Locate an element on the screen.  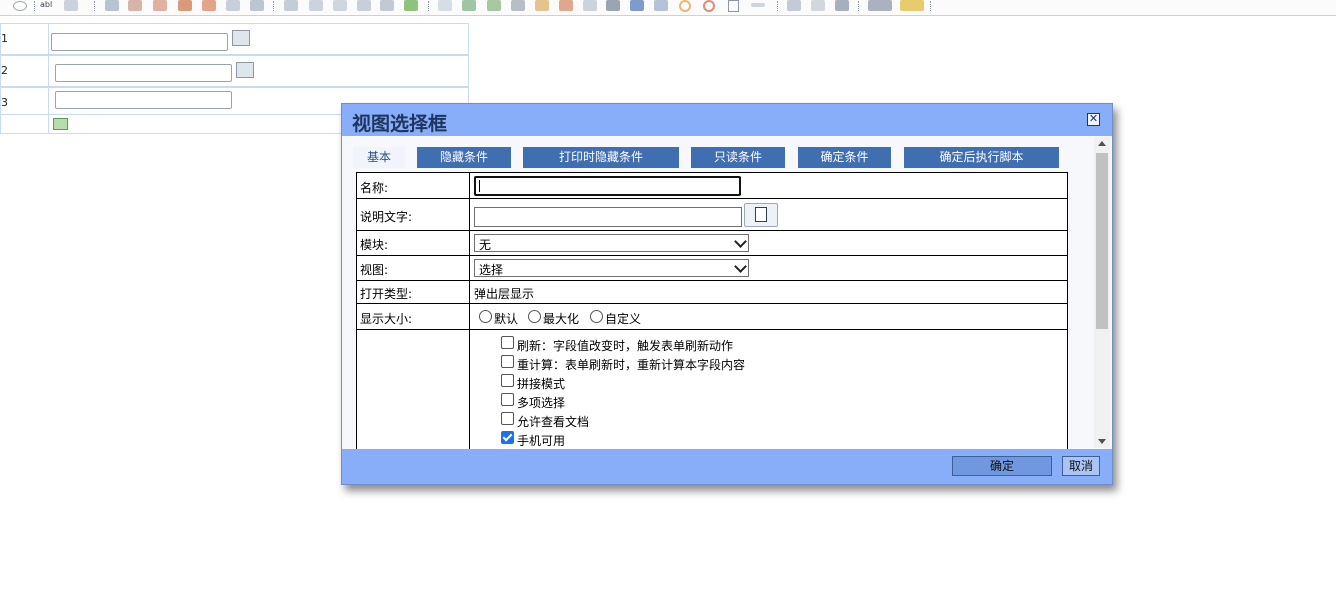
text-style-dropdown-icon is located at coordinates (880, 5).